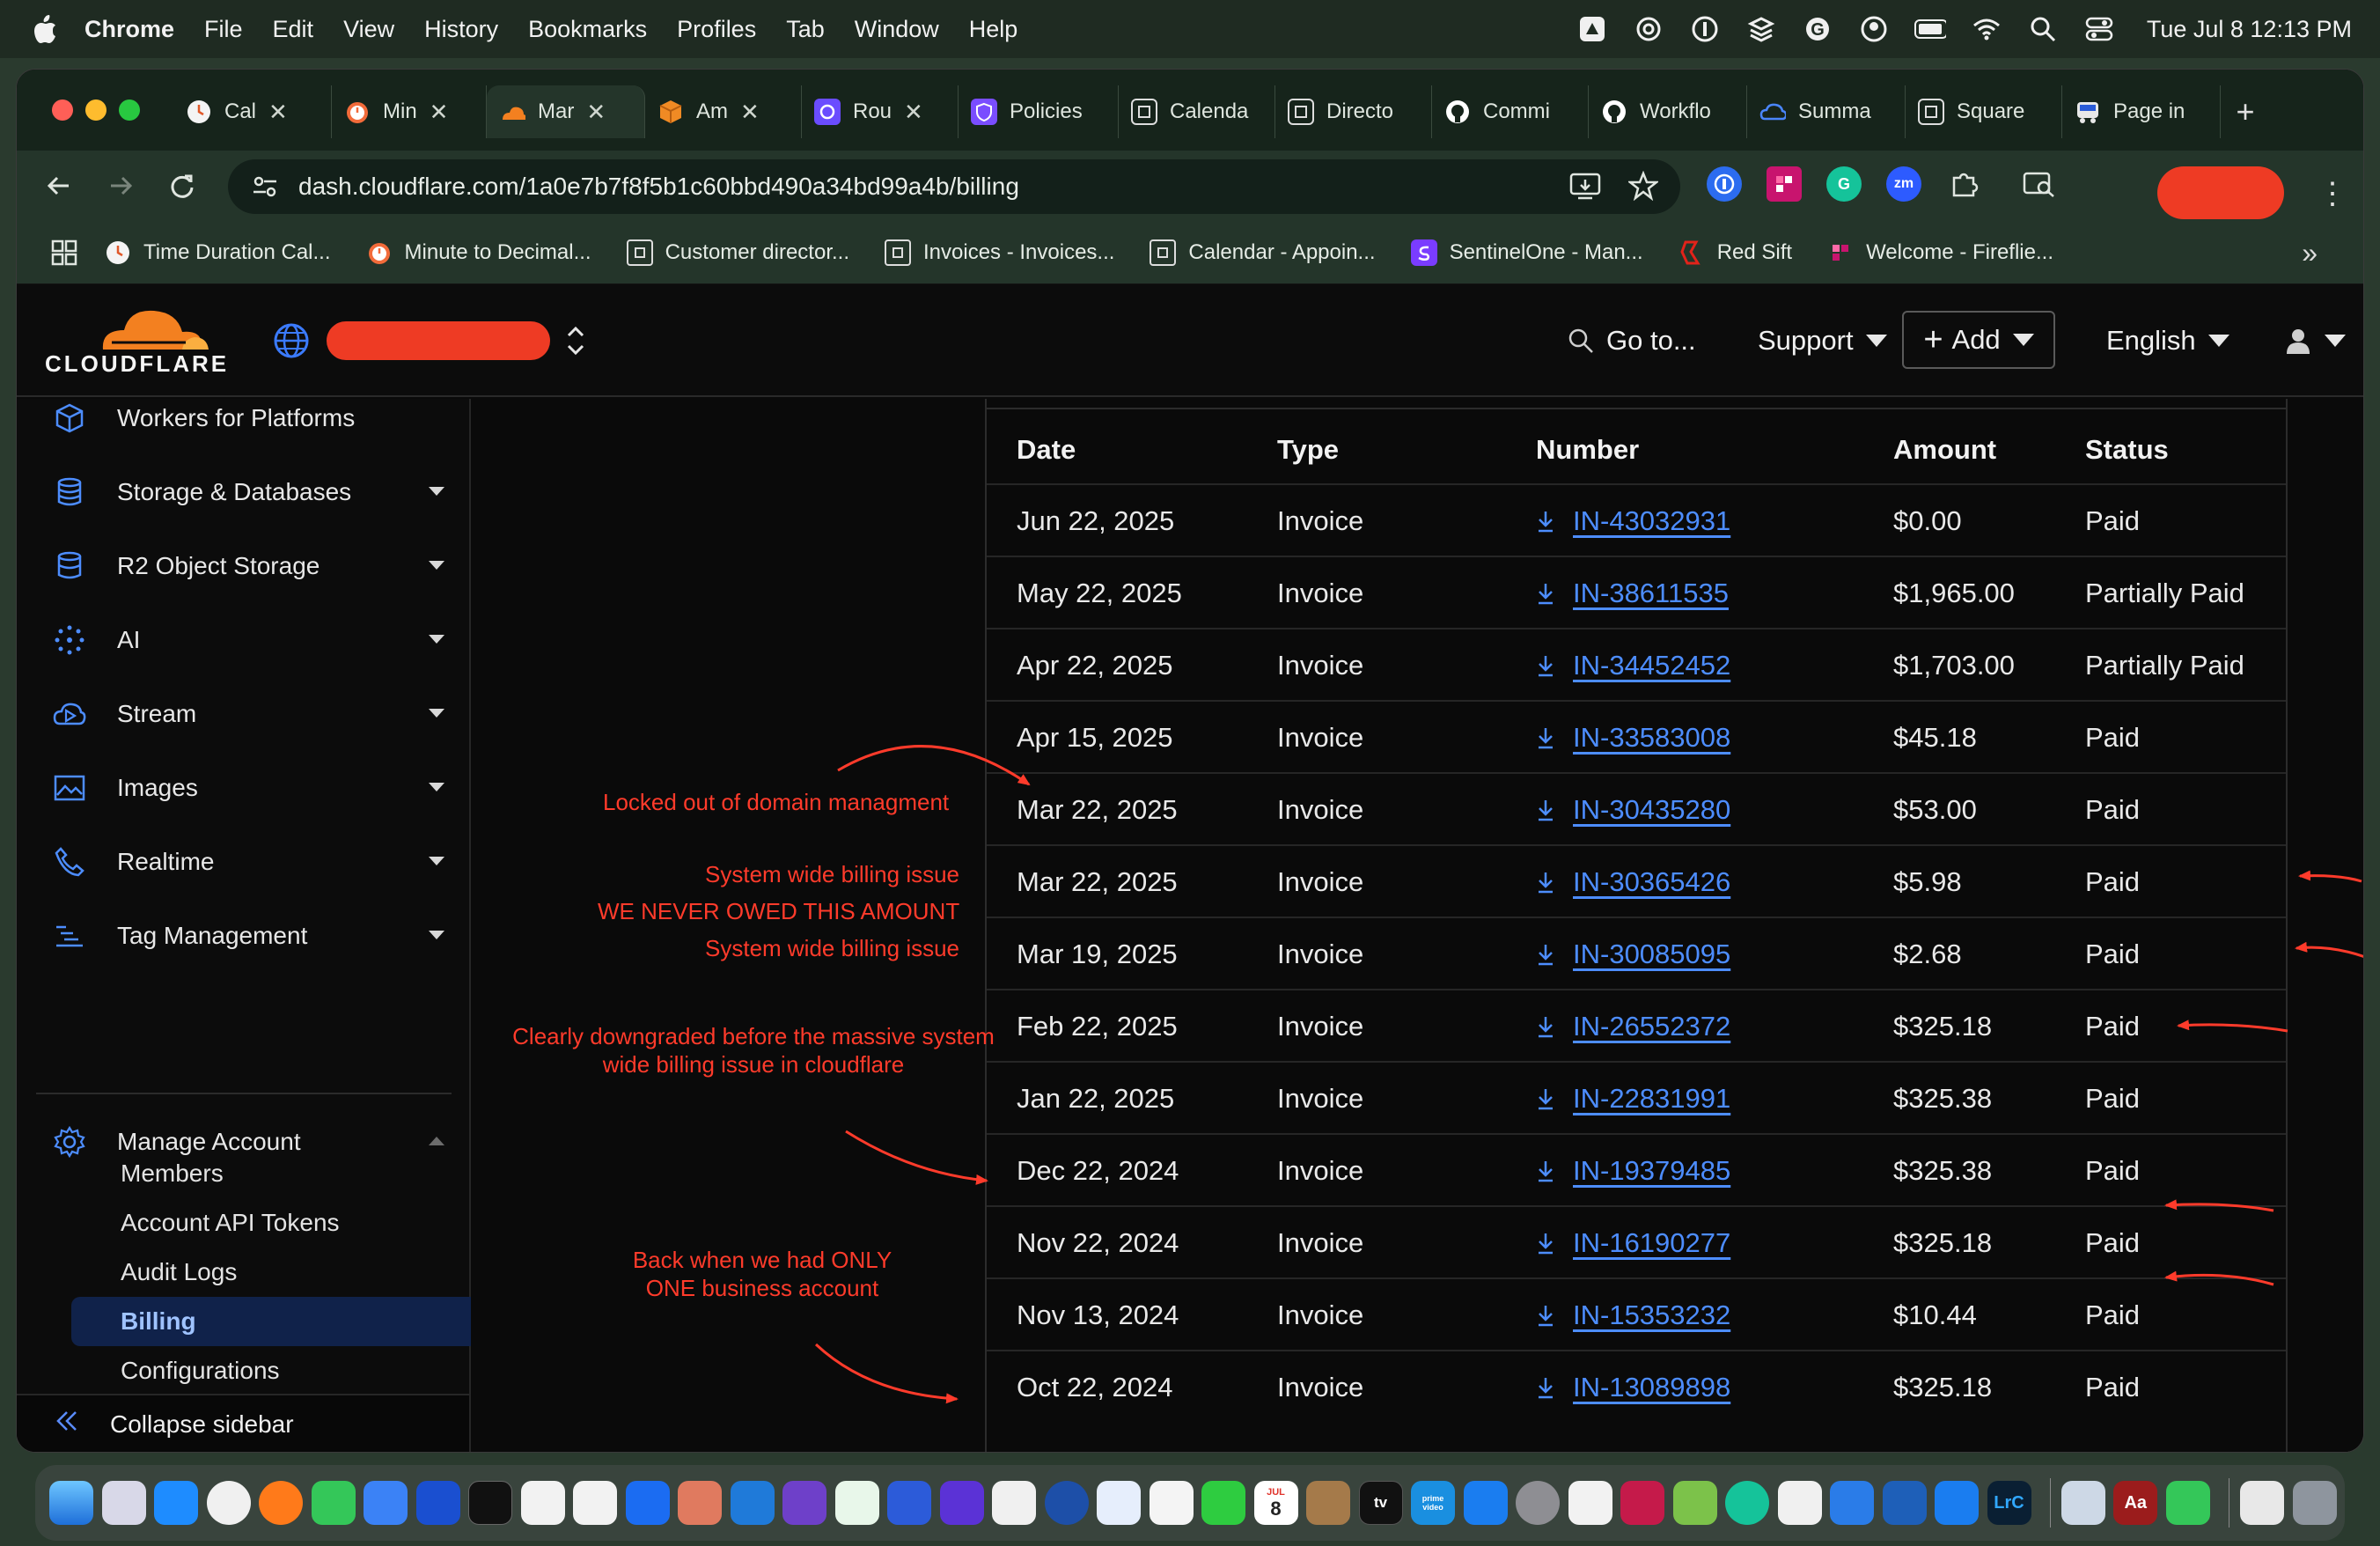  I want to click on column-header-number: Number, so click(1587, 450).